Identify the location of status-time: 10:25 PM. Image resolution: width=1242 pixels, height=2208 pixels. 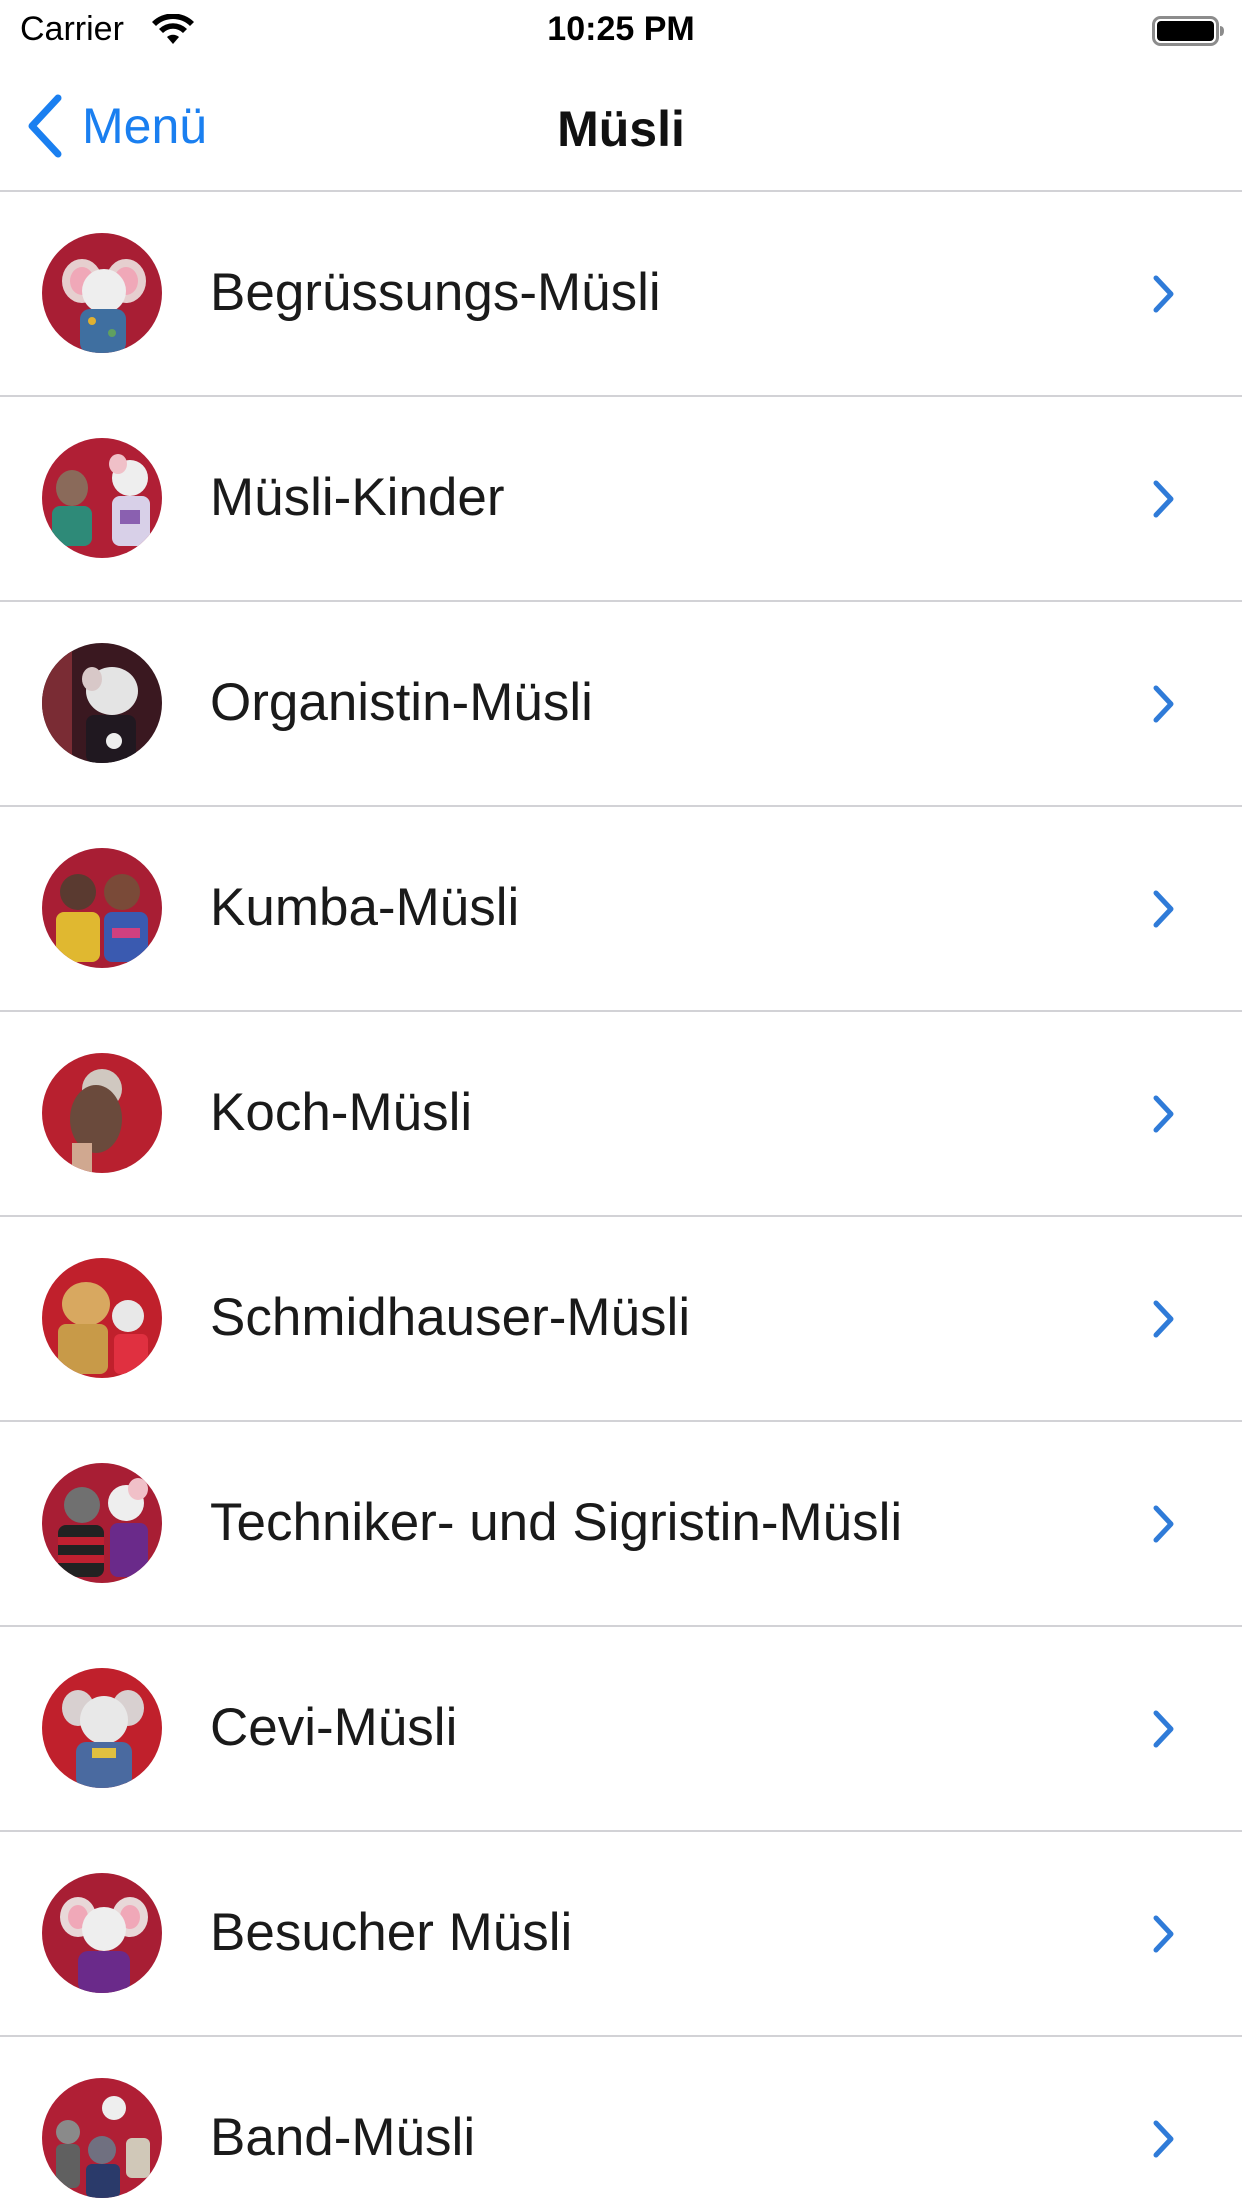
(621, 29).